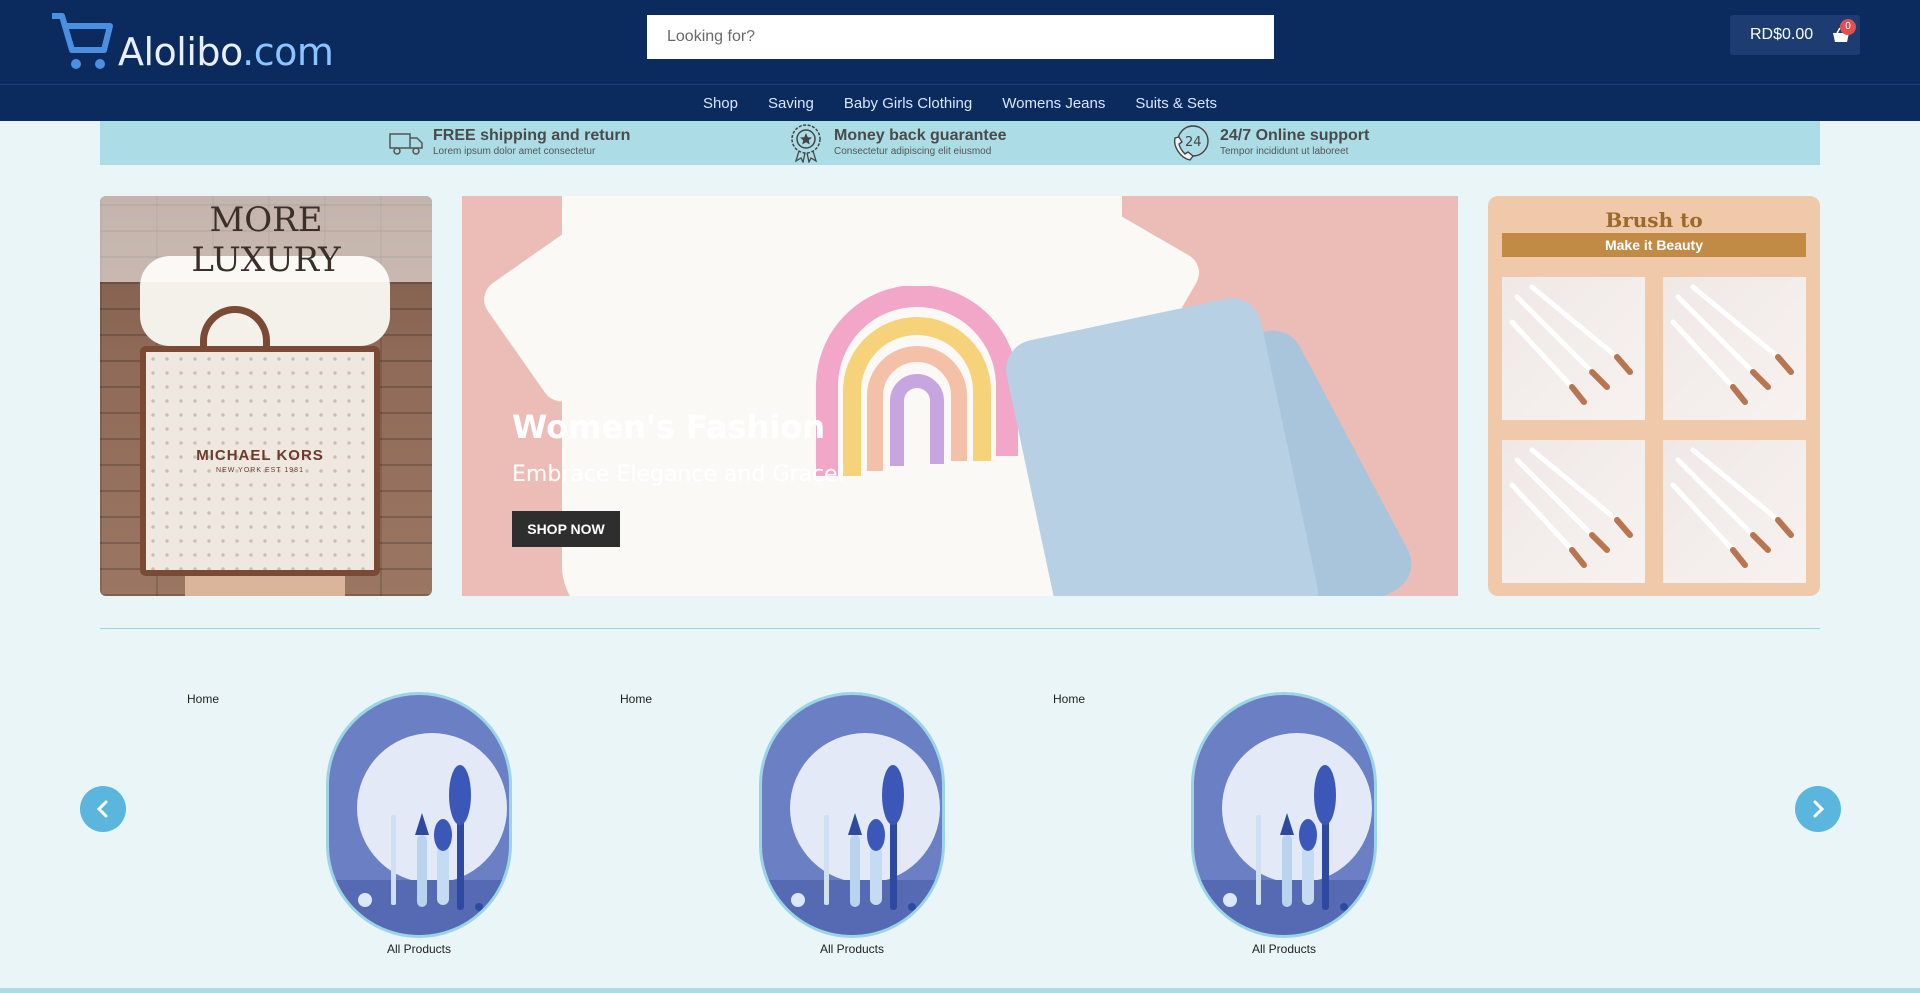 The width and height of the screenshot is (1920, 993). I want to click on nav-womens-jeans: Womens Jeans, so click(1053, 103).